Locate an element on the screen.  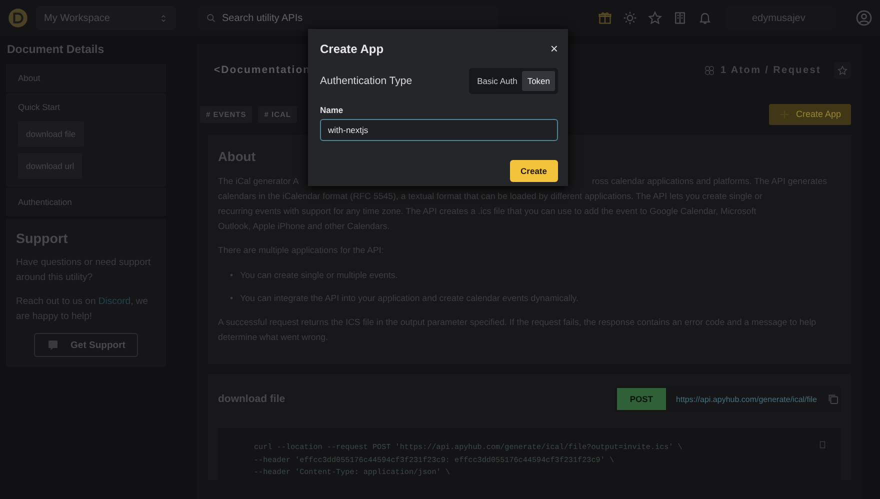
close-button: × is located at coordinates (554, 48).